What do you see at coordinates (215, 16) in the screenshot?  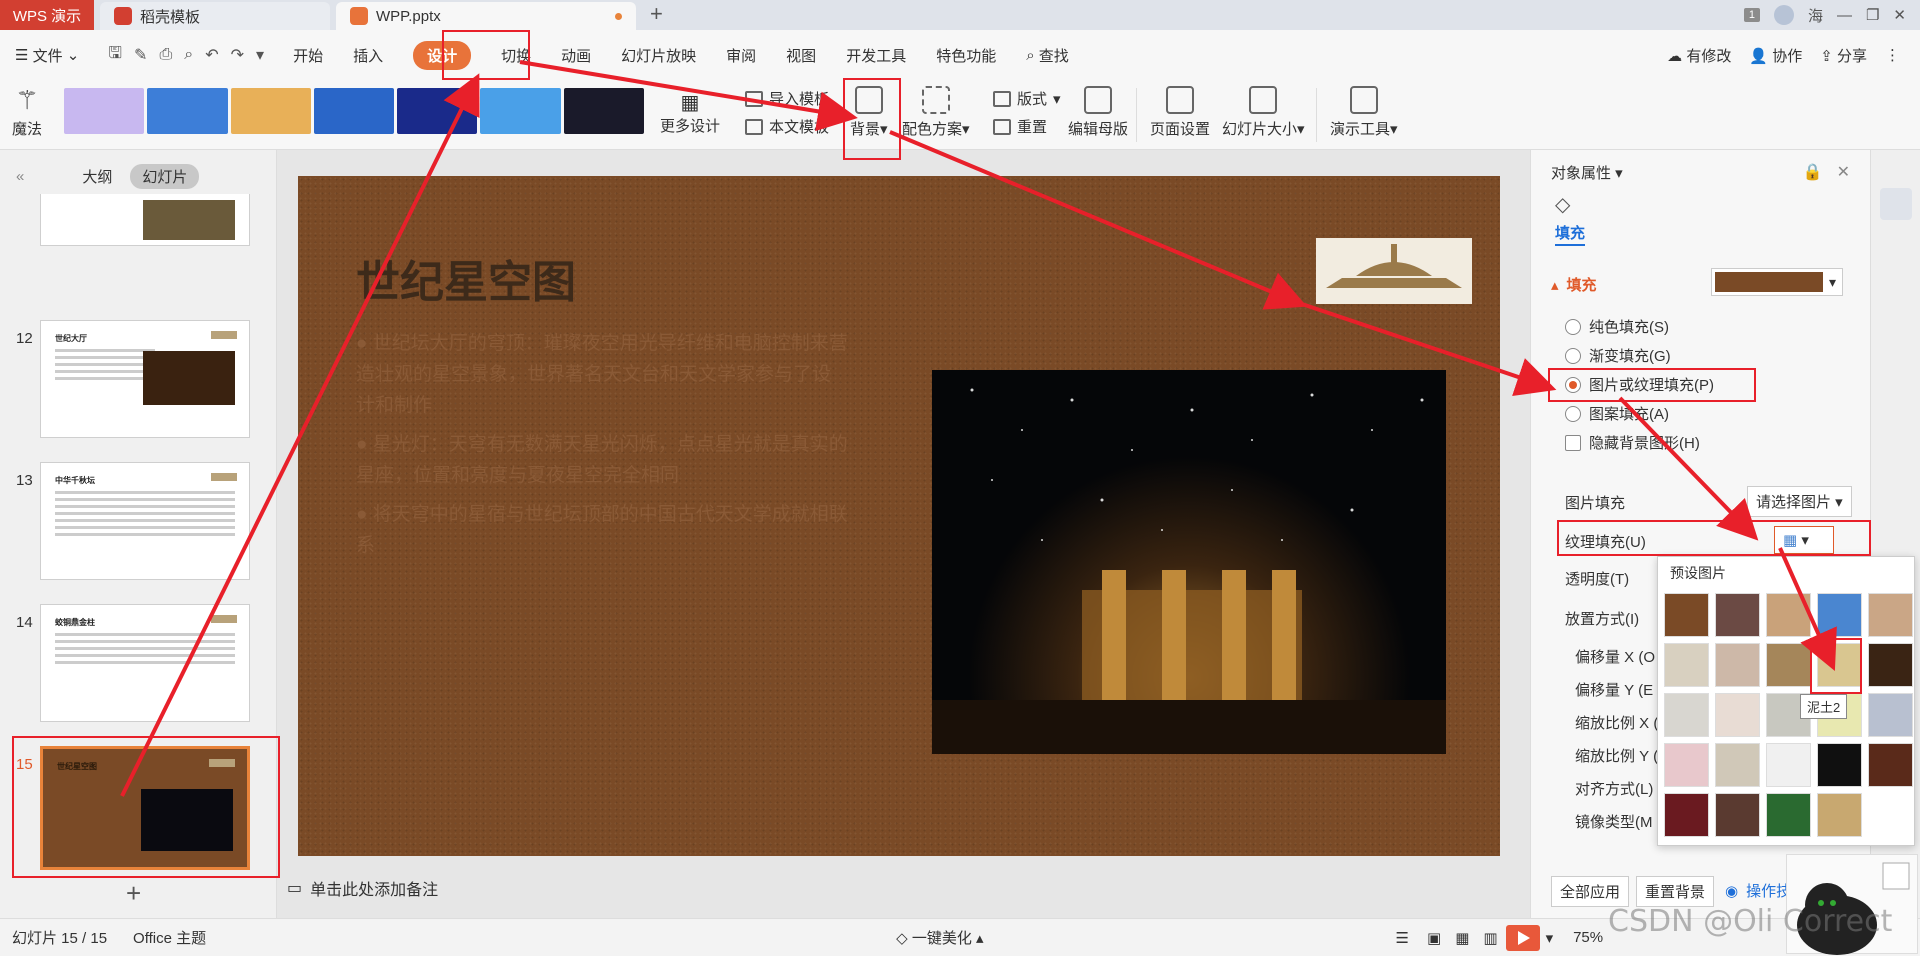 I see `file-tab-daoke: 稻壳模板` at bounding box center [215, 16].